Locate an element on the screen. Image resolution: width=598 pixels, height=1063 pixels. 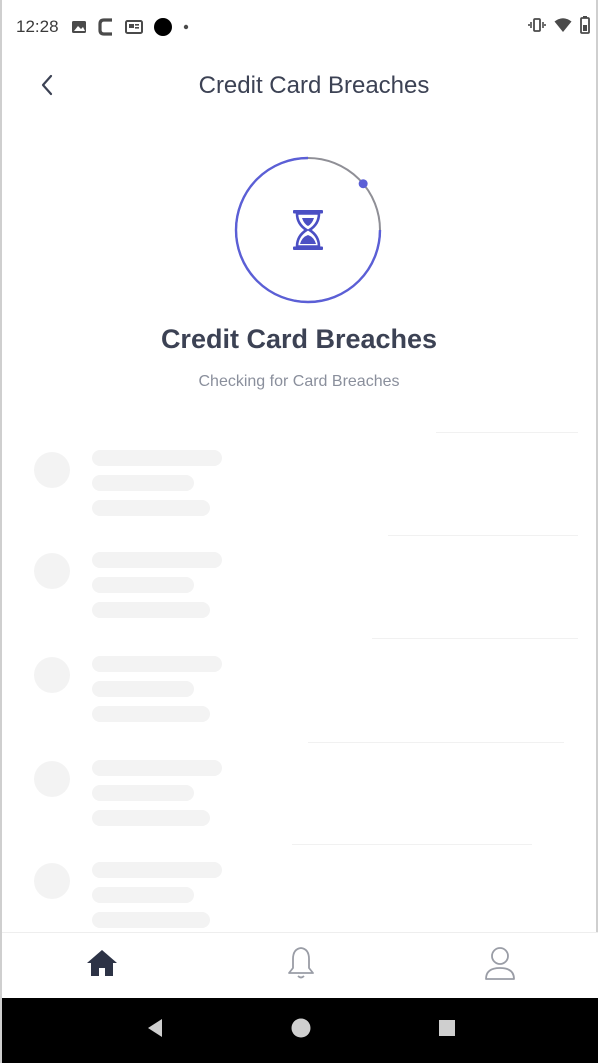
system-home-button is located at coordinates (301, 1031).